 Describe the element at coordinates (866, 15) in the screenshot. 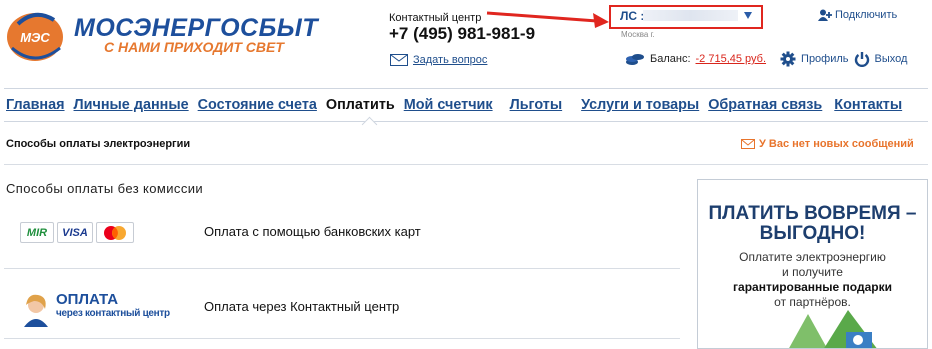

I see `connect-link: Подключить` at that location.